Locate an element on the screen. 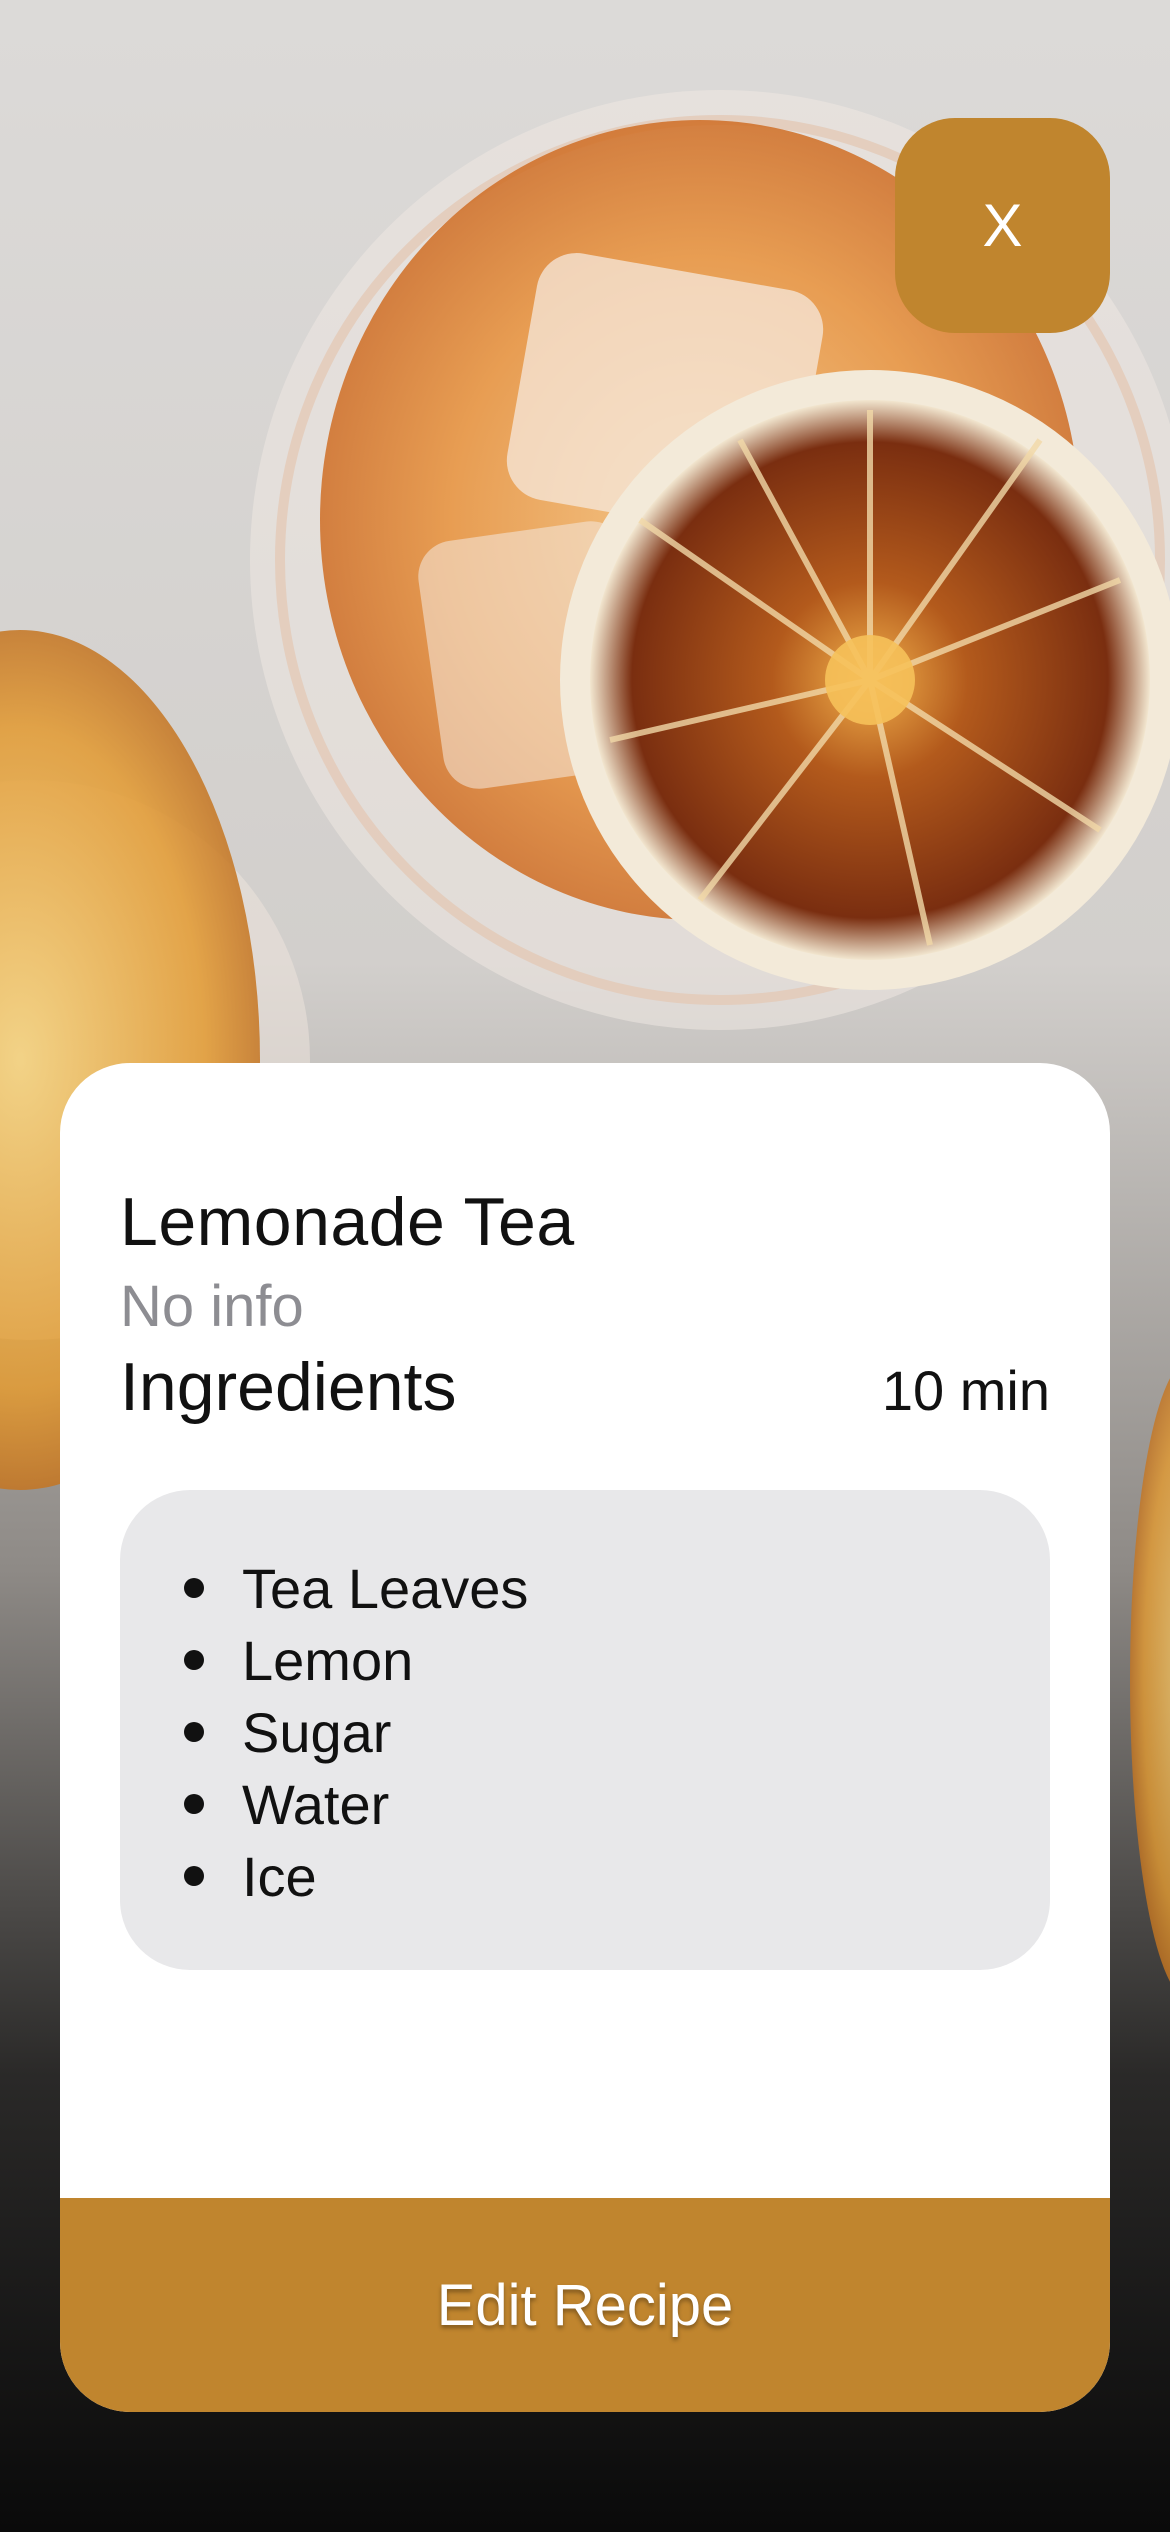 The image size is (1170, 2532). edit-recipe-button: Edit Recipe is located at coordinates (585, 2305).